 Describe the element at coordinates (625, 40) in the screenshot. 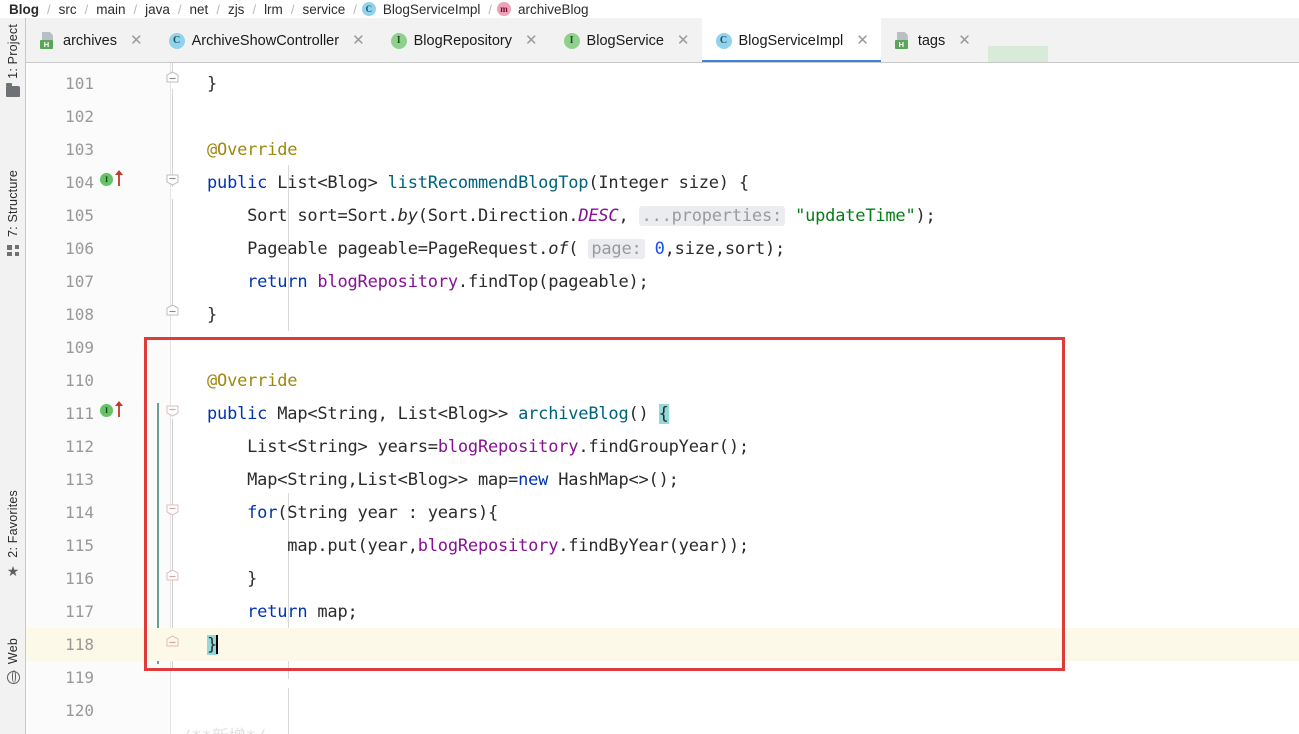

I see `editor-tab-blogservice: I BlogService ✕` at that location.